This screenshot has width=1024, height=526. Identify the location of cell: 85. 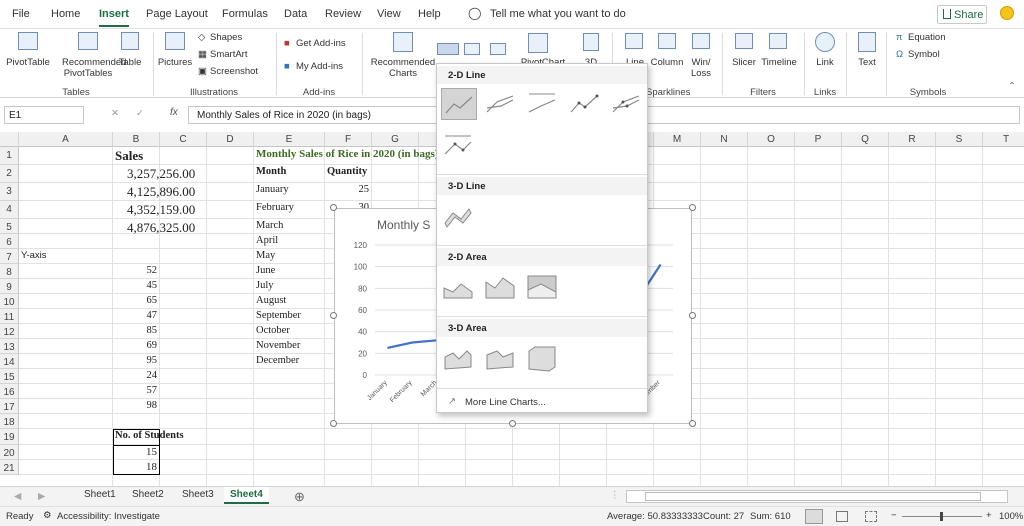
(136, 330).